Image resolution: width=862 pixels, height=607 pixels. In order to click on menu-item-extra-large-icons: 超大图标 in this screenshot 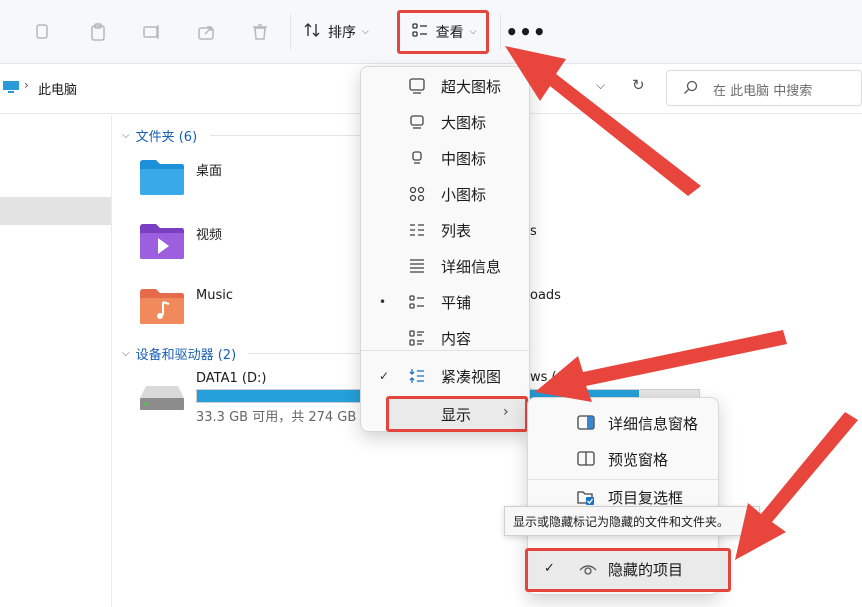, I will do `click(446, 86)`.